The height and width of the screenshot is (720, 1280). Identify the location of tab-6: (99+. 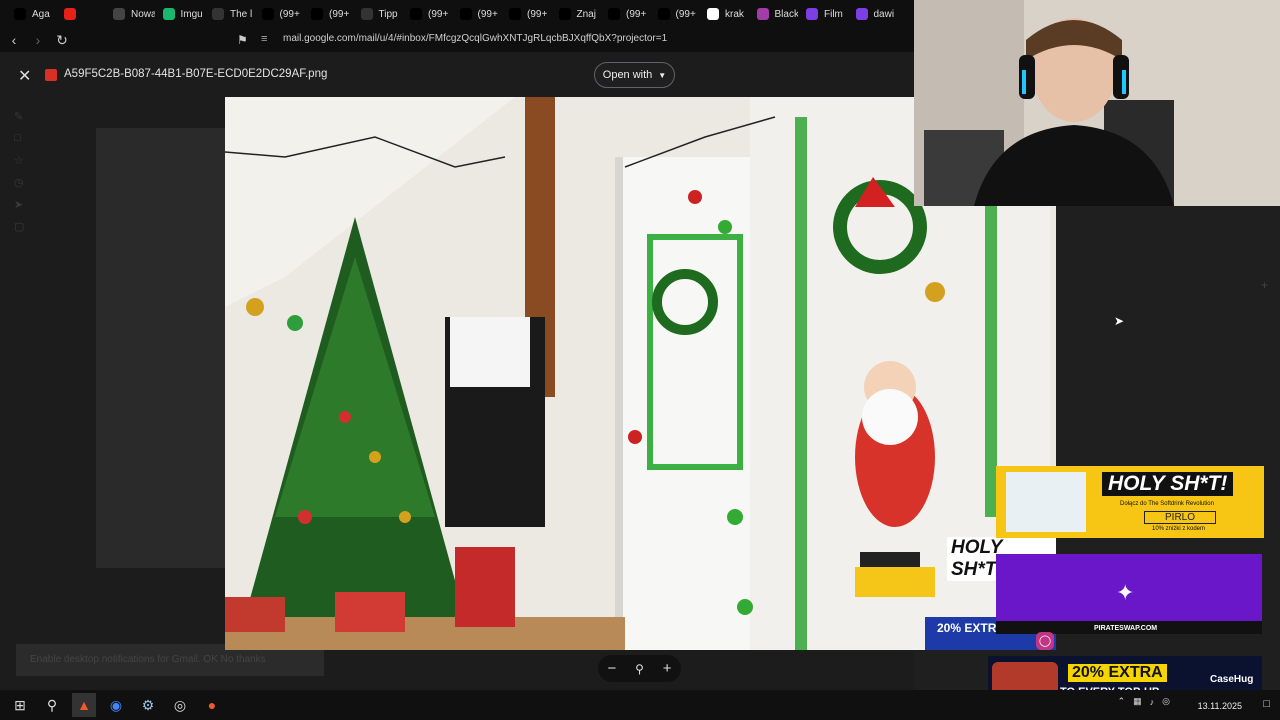
(328, 14).